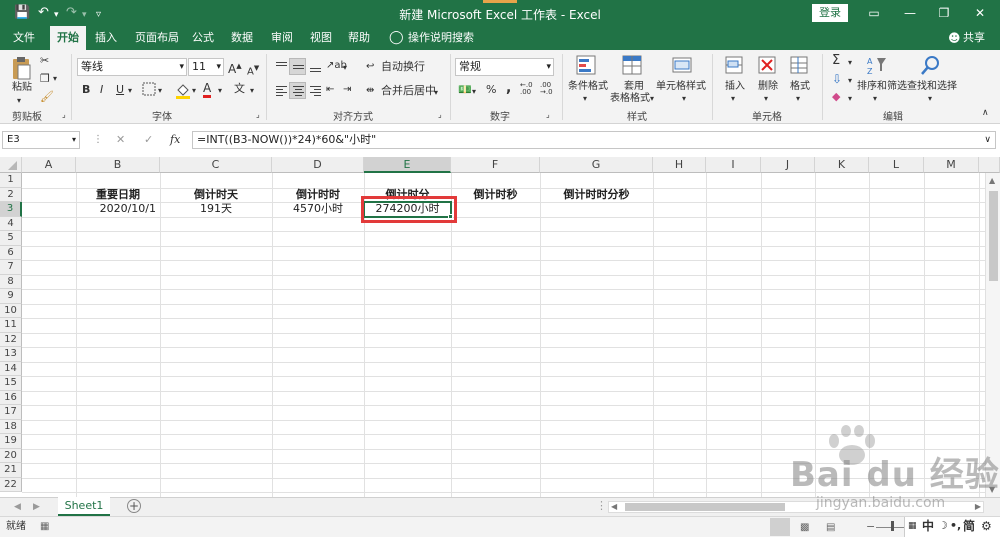 This screenshot has width=1000, height=537. What do you see at coordinates (980, 13) in the screenshot?
I see `close-icon: ✕` at bounding box center [980, 13].